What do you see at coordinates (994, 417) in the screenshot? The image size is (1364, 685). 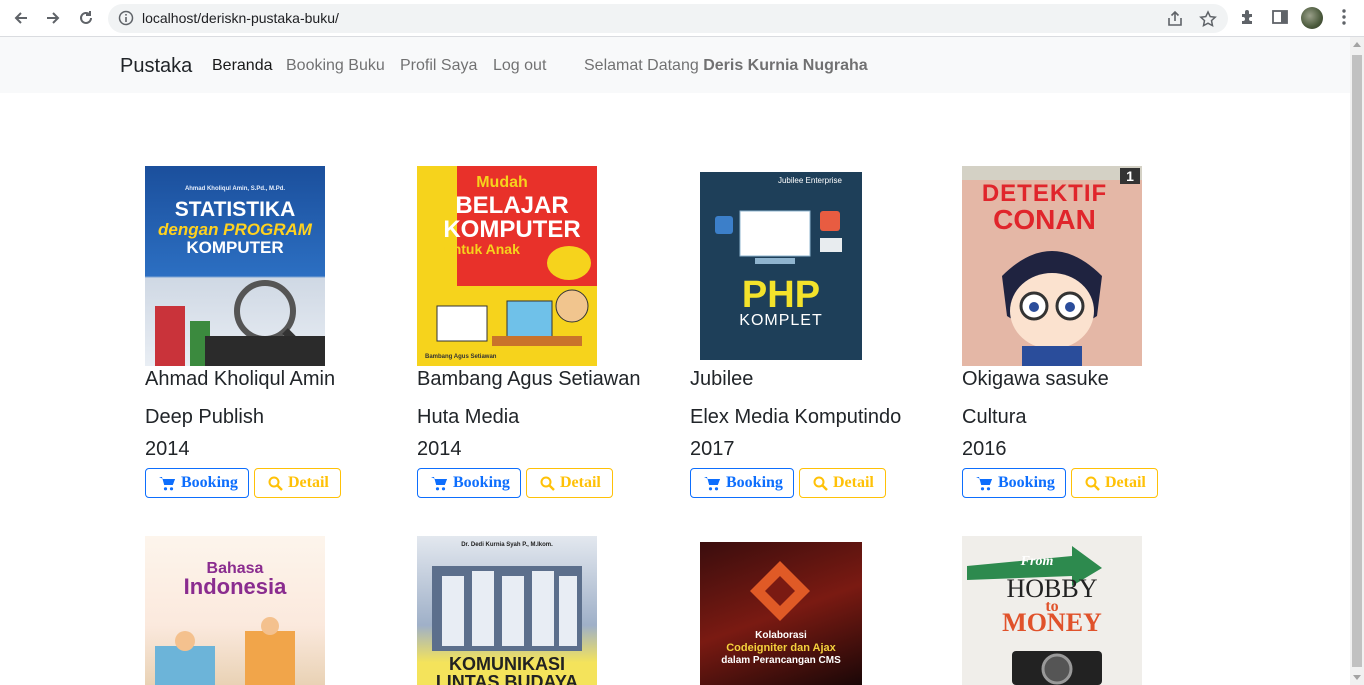 I see `book-publisher: Cultura` at bounding box center [994, 417].